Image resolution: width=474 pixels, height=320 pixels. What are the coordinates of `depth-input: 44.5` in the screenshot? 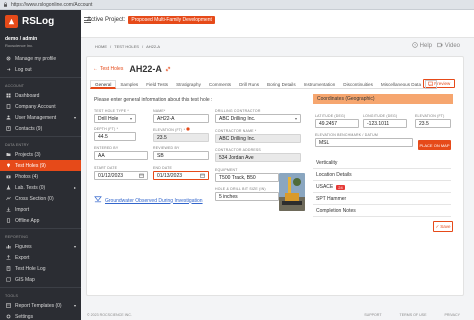 It's located at (115, 136).